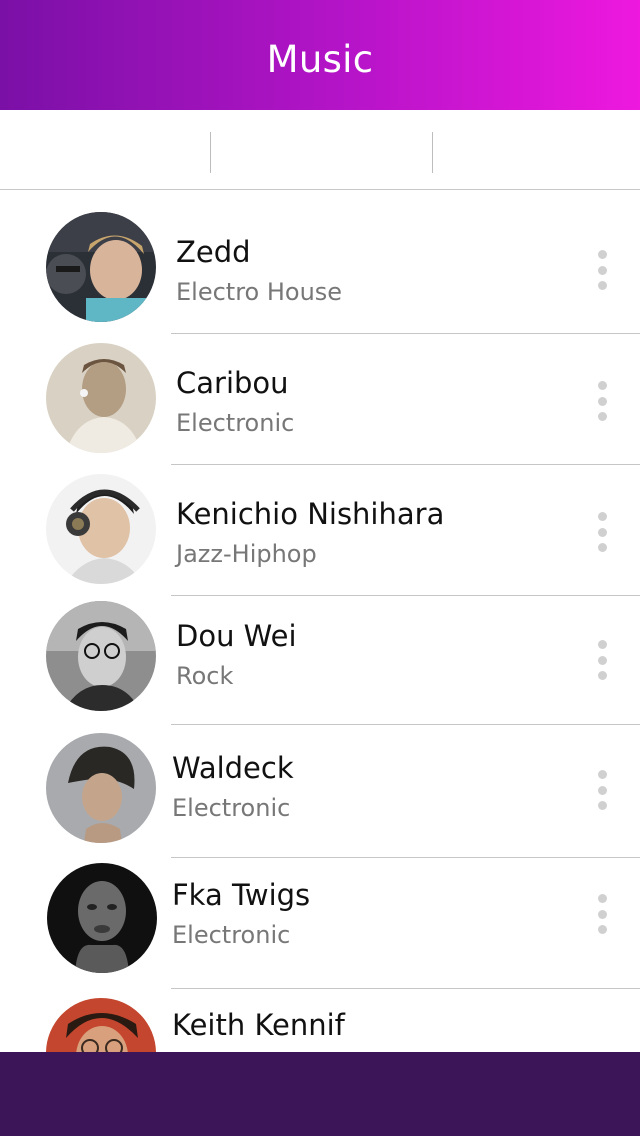 The height and width of the screenshot is (1136, 640). Describe the element at coordinates (320, 923) in the screenshot. I see `artist-row: Fka Twigs Electronic` at that location.